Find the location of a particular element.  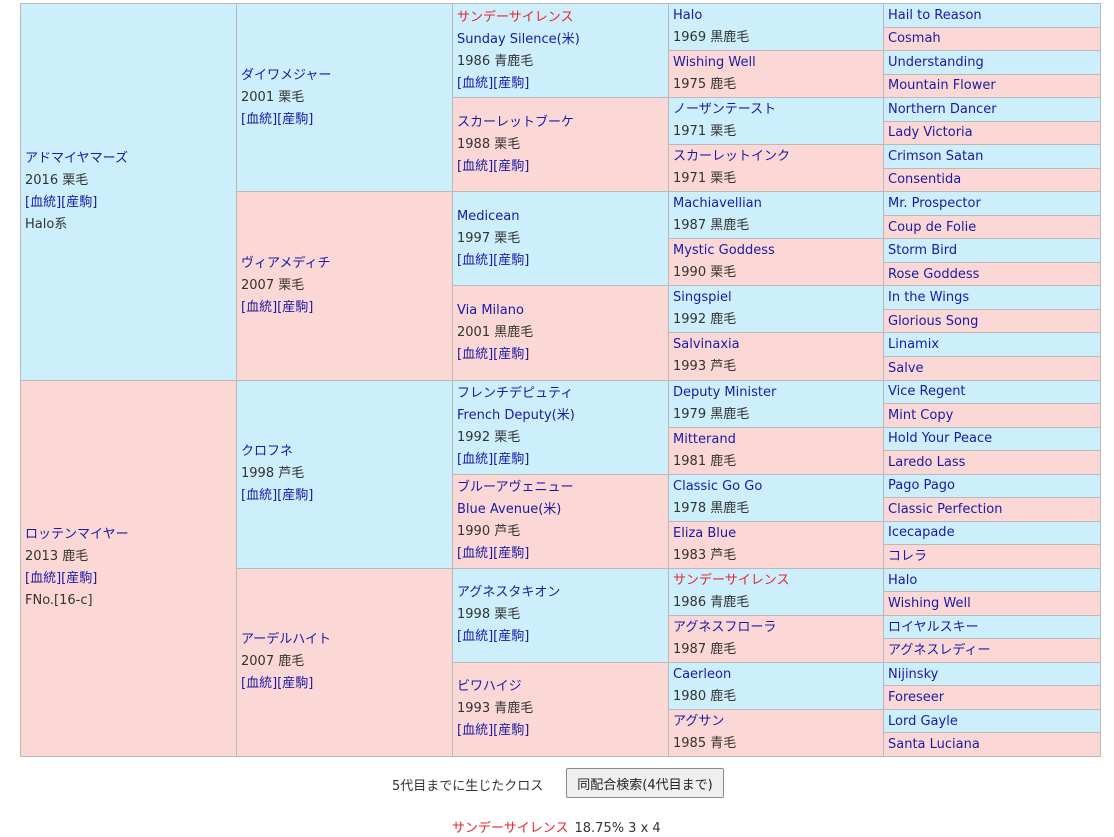

horse-name-link: Lady Victoria is located at coordinates (994, 132).